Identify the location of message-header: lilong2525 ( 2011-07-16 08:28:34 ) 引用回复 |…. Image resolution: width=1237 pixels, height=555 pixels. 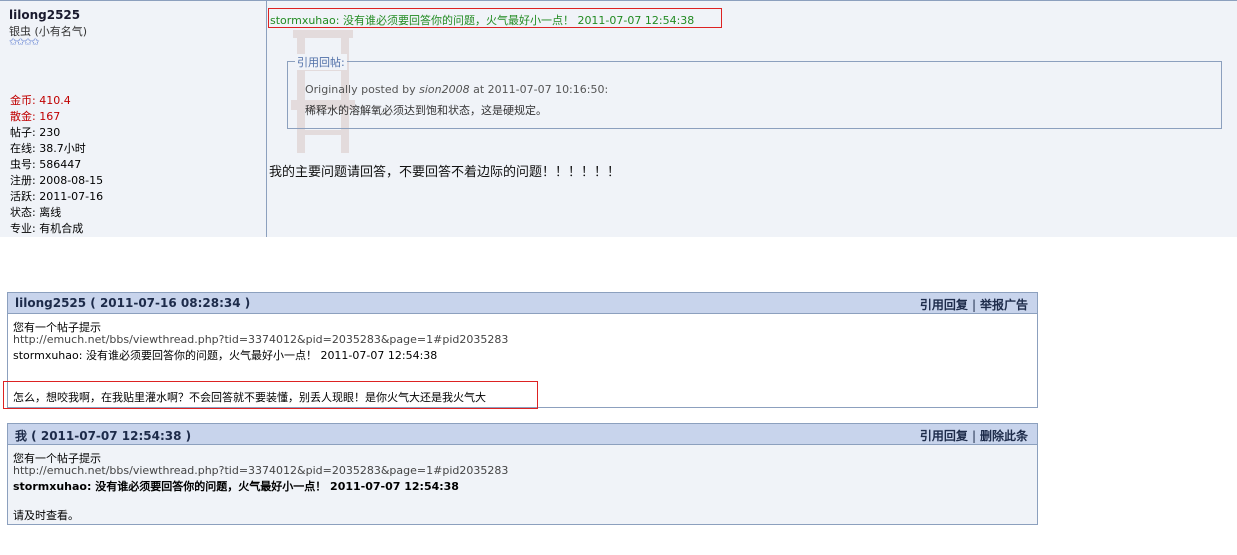
(522, 303).